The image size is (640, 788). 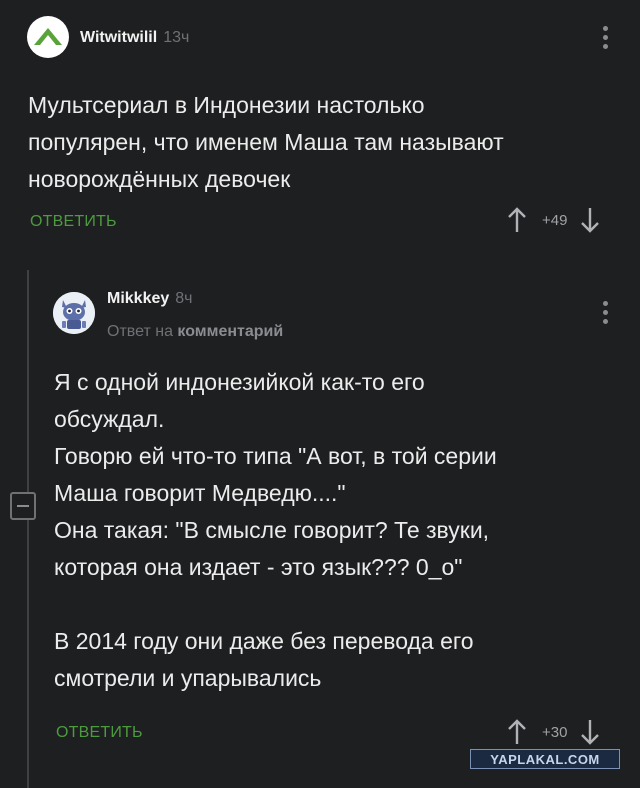 I want to click on score: +49, so click(x=555, y=220).